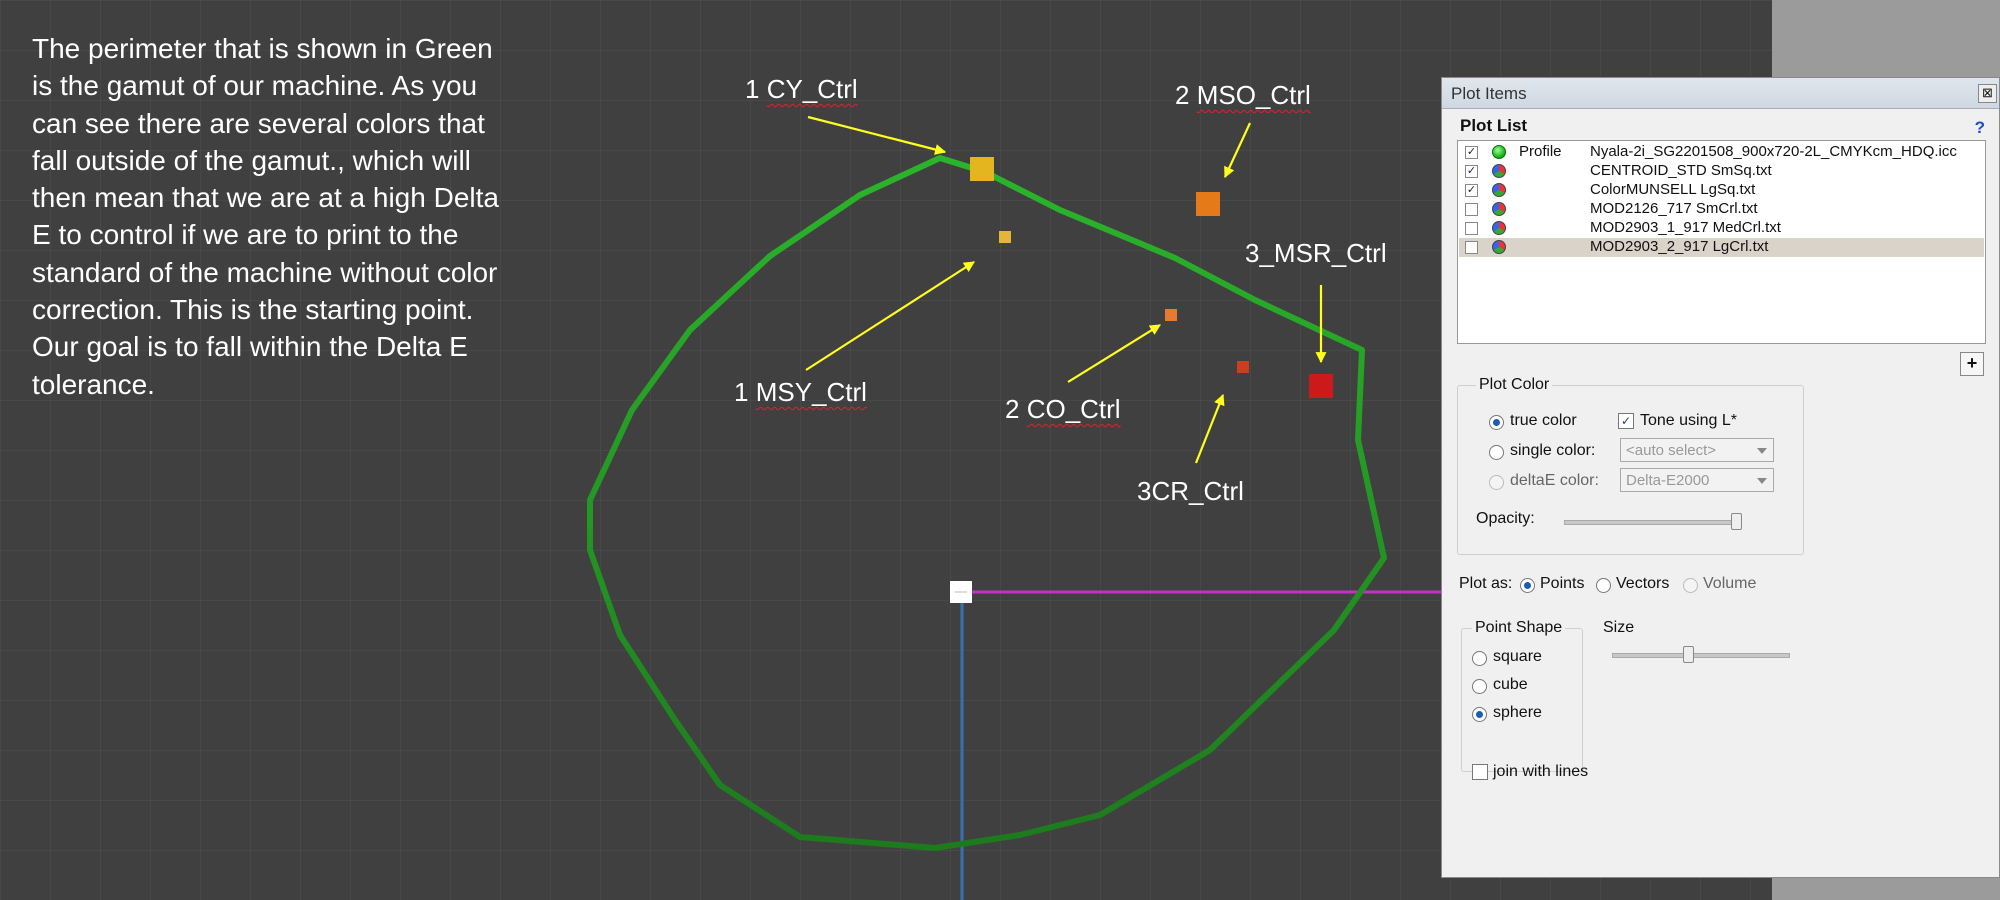 The width and height of the screenshot is (2000, 900). What do you see at coordinates (890, 316) in the screenshot?
I see `arrow-msy-ctrl` at bounding box center [890, 316].